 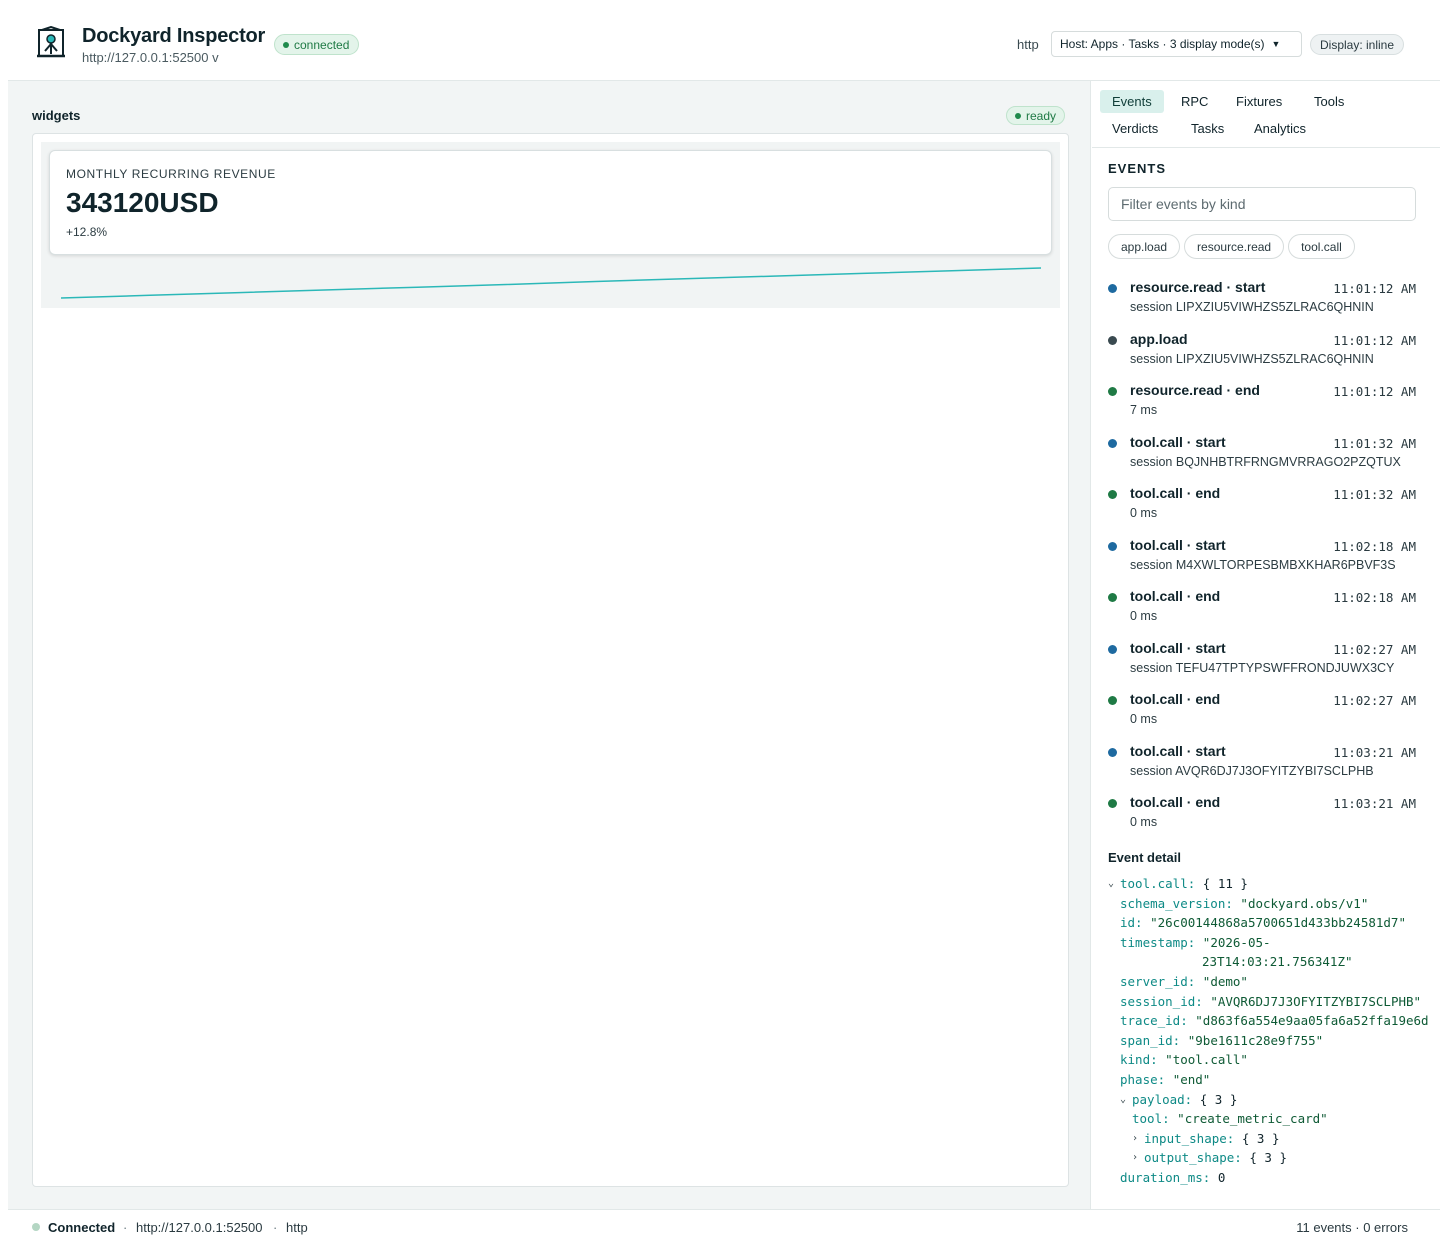 I want to click on footer-url: http://127.0.0.1:52500, so click(x=199, y=1227).